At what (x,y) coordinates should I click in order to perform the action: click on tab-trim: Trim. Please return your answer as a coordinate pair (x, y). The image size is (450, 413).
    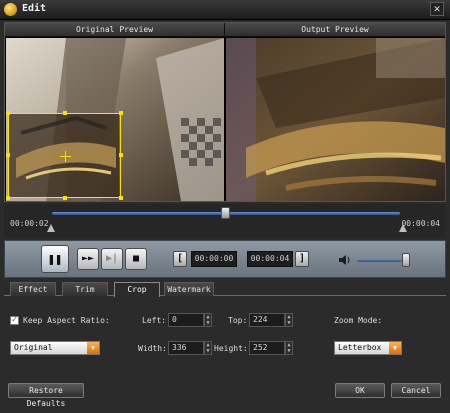
    Looking at the image, I should click on (85, 289).